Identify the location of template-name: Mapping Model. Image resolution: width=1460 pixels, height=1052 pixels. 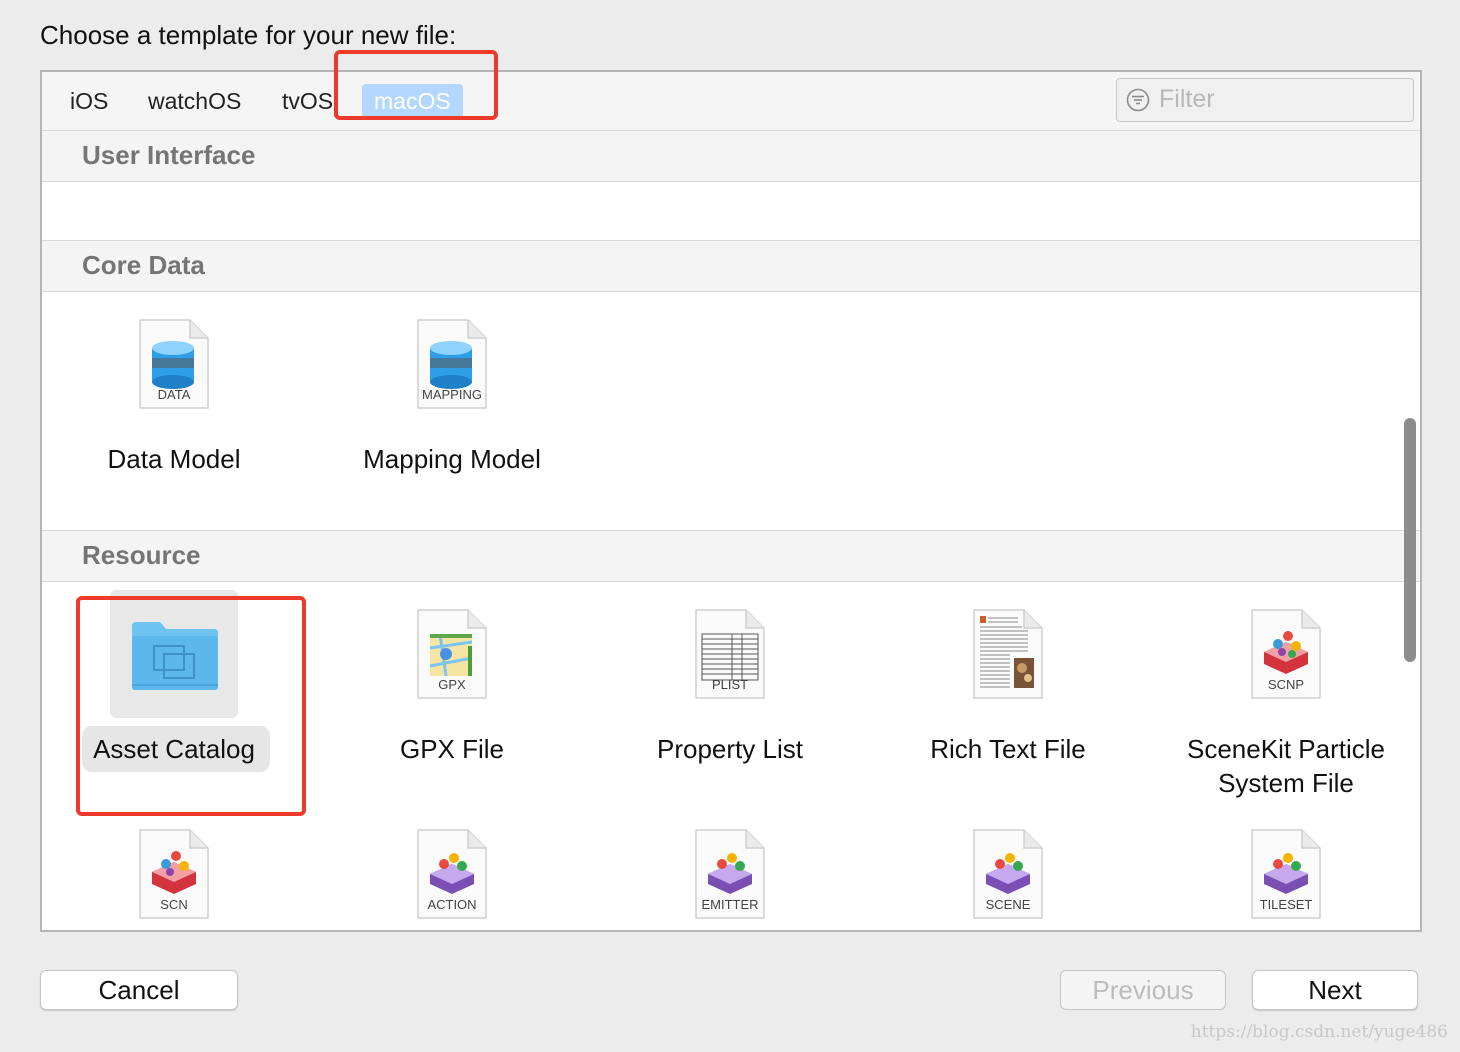
(452, 459).